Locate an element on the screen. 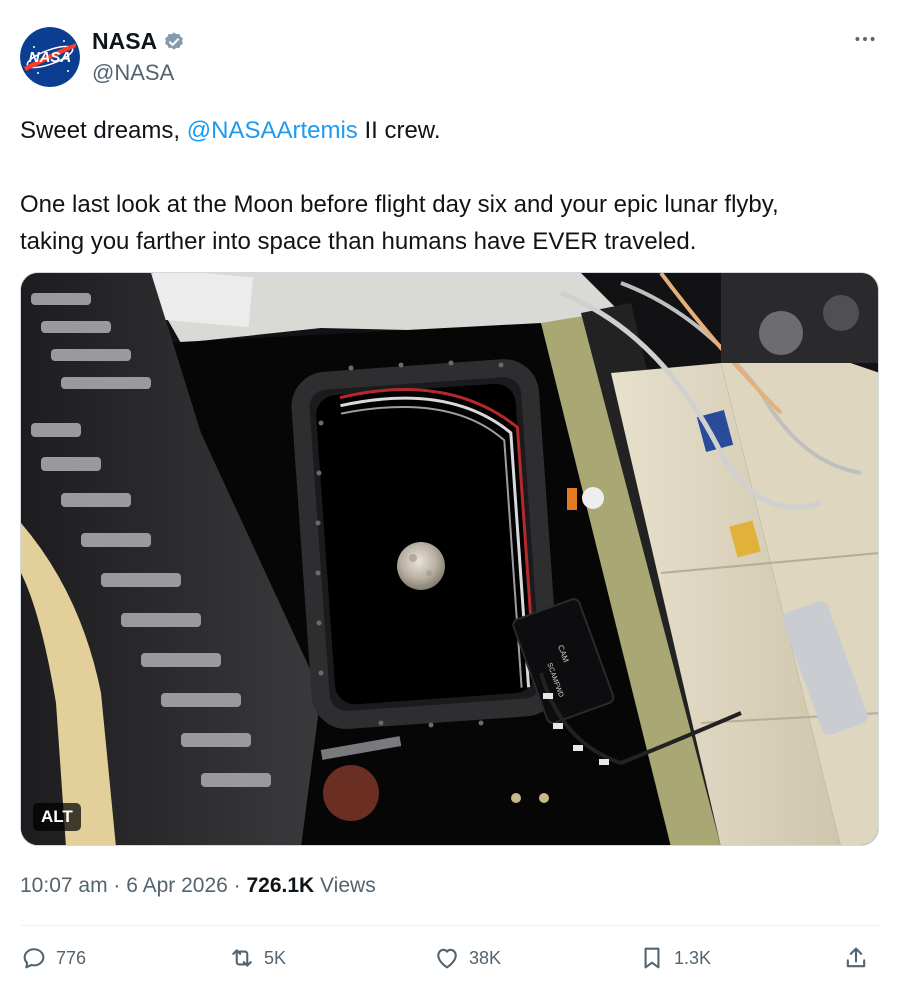 This screenshot has height=1003, width=900. author-name-row: NASA is located at coordinates (138, 41).